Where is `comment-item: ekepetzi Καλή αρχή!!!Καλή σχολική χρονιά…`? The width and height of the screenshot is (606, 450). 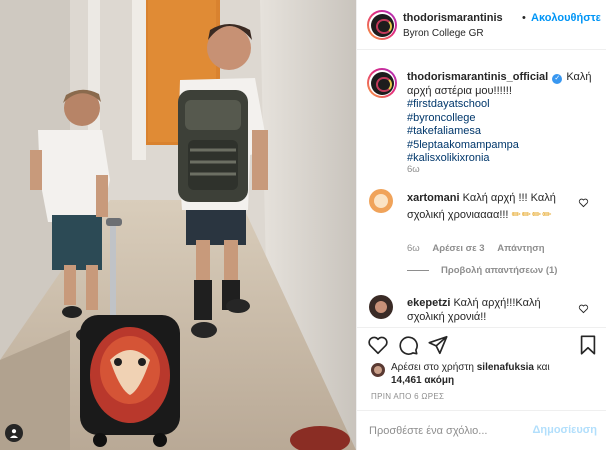
comment-item: ekepetzi Καλή αρχή!!!Καλή σχολική χρονιά… is located at coordinates (492, 310).